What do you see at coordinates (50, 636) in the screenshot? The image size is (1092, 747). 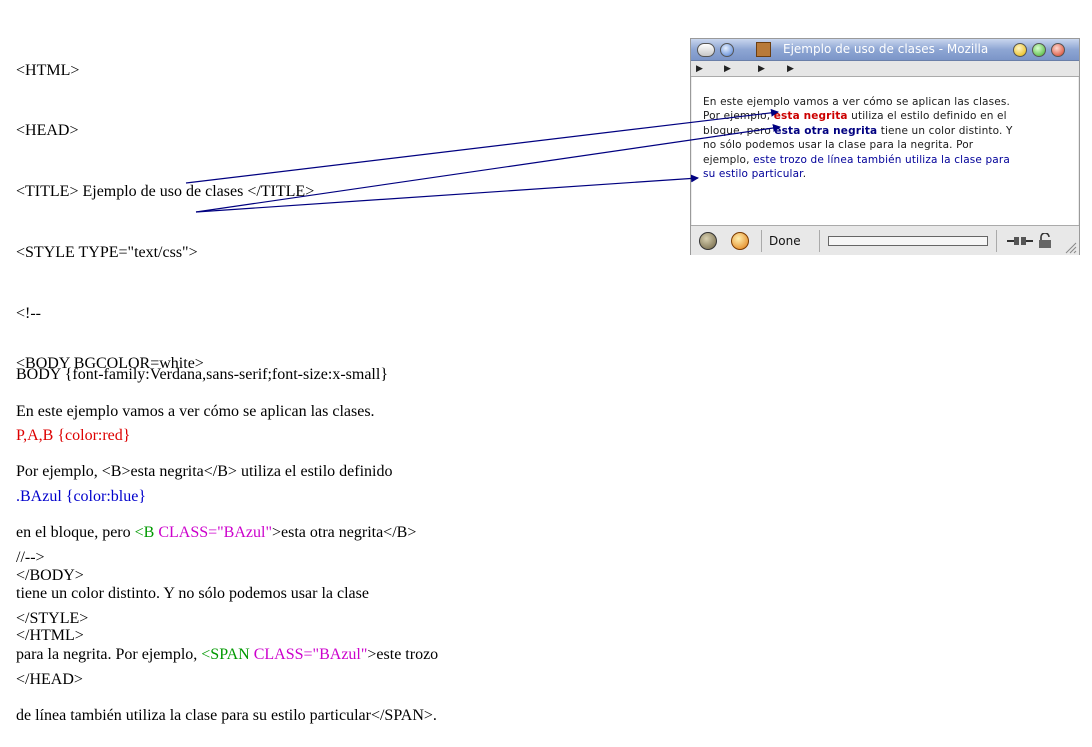 I see `code-line: </HTML>` at bounding box center [50, 636].